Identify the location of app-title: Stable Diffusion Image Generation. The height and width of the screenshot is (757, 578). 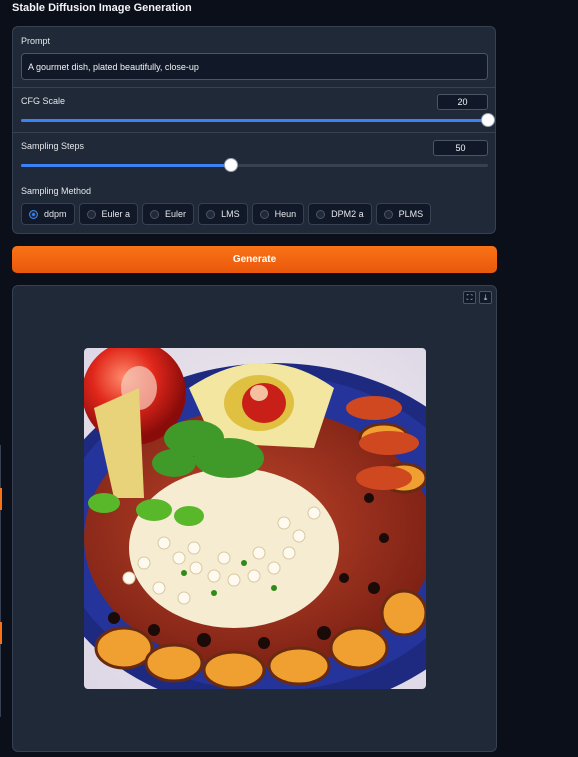
(102, 8).